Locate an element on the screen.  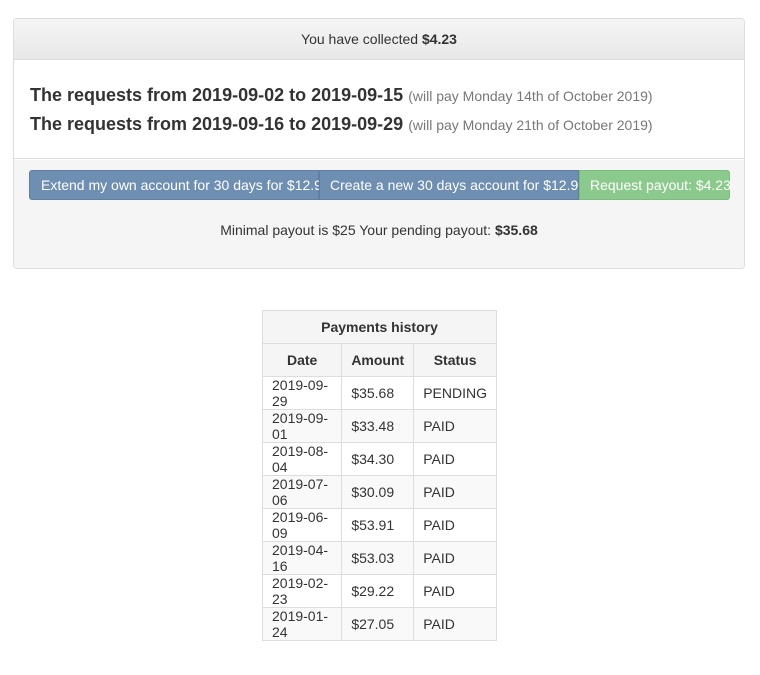
cell-date: 2019-09-01 is located at coordinates (302, 426).